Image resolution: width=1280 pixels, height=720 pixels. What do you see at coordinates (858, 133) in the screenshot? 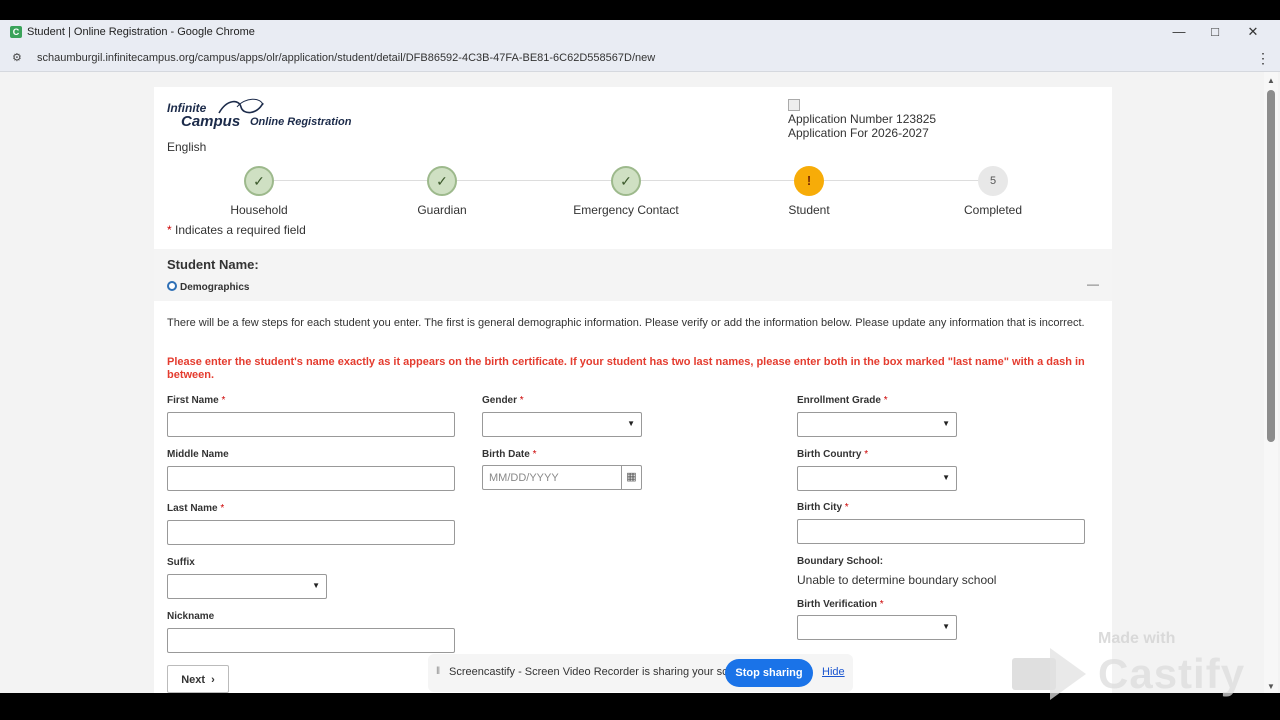
I see `application-for: Application For 2026-2027` at bounding box center [858, 133].